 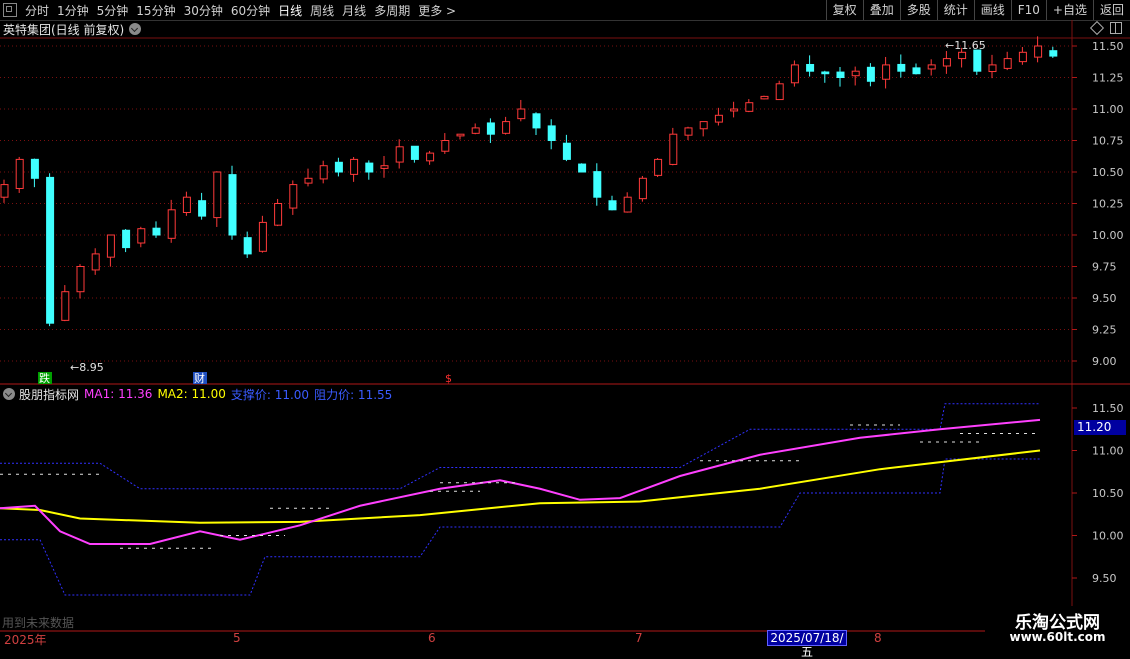 What do you see at coordinates (1108, 172) in the screenshot?
I see `price-tick-label: 10.50` at bounding box center [1108, 172].